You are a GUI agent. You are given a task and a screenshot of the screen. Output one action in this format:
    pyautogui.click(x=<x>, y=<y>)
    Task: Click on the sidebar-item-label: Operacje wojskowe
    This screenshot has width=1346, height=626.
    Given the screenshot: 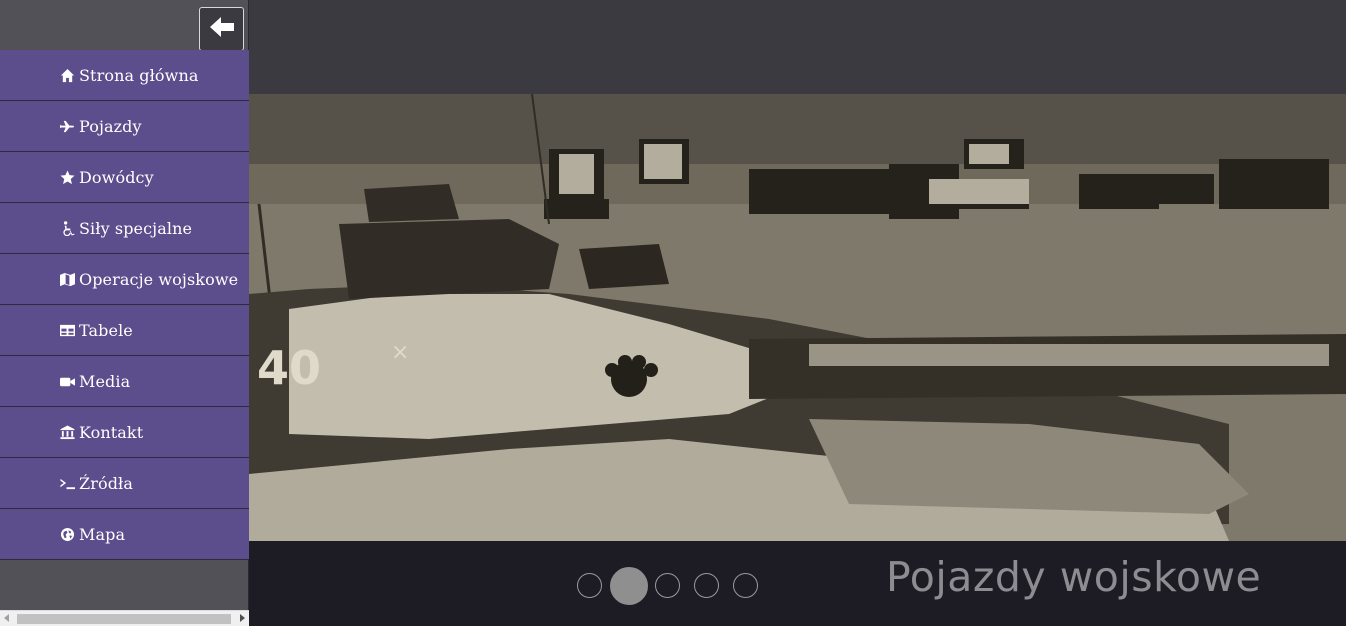 What is the action you would take?
    pyautogui.click(x=159, y=279)
    